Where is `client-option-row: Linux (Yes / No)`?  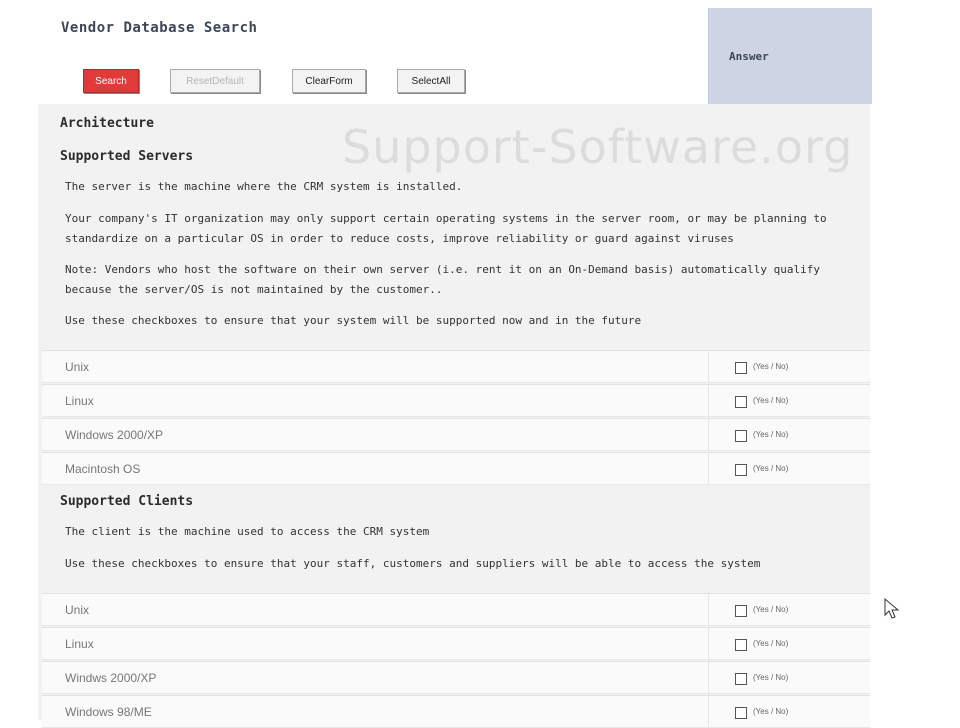
client-option-row: Linux (Yes / No) is located at coordinates (456, 643).